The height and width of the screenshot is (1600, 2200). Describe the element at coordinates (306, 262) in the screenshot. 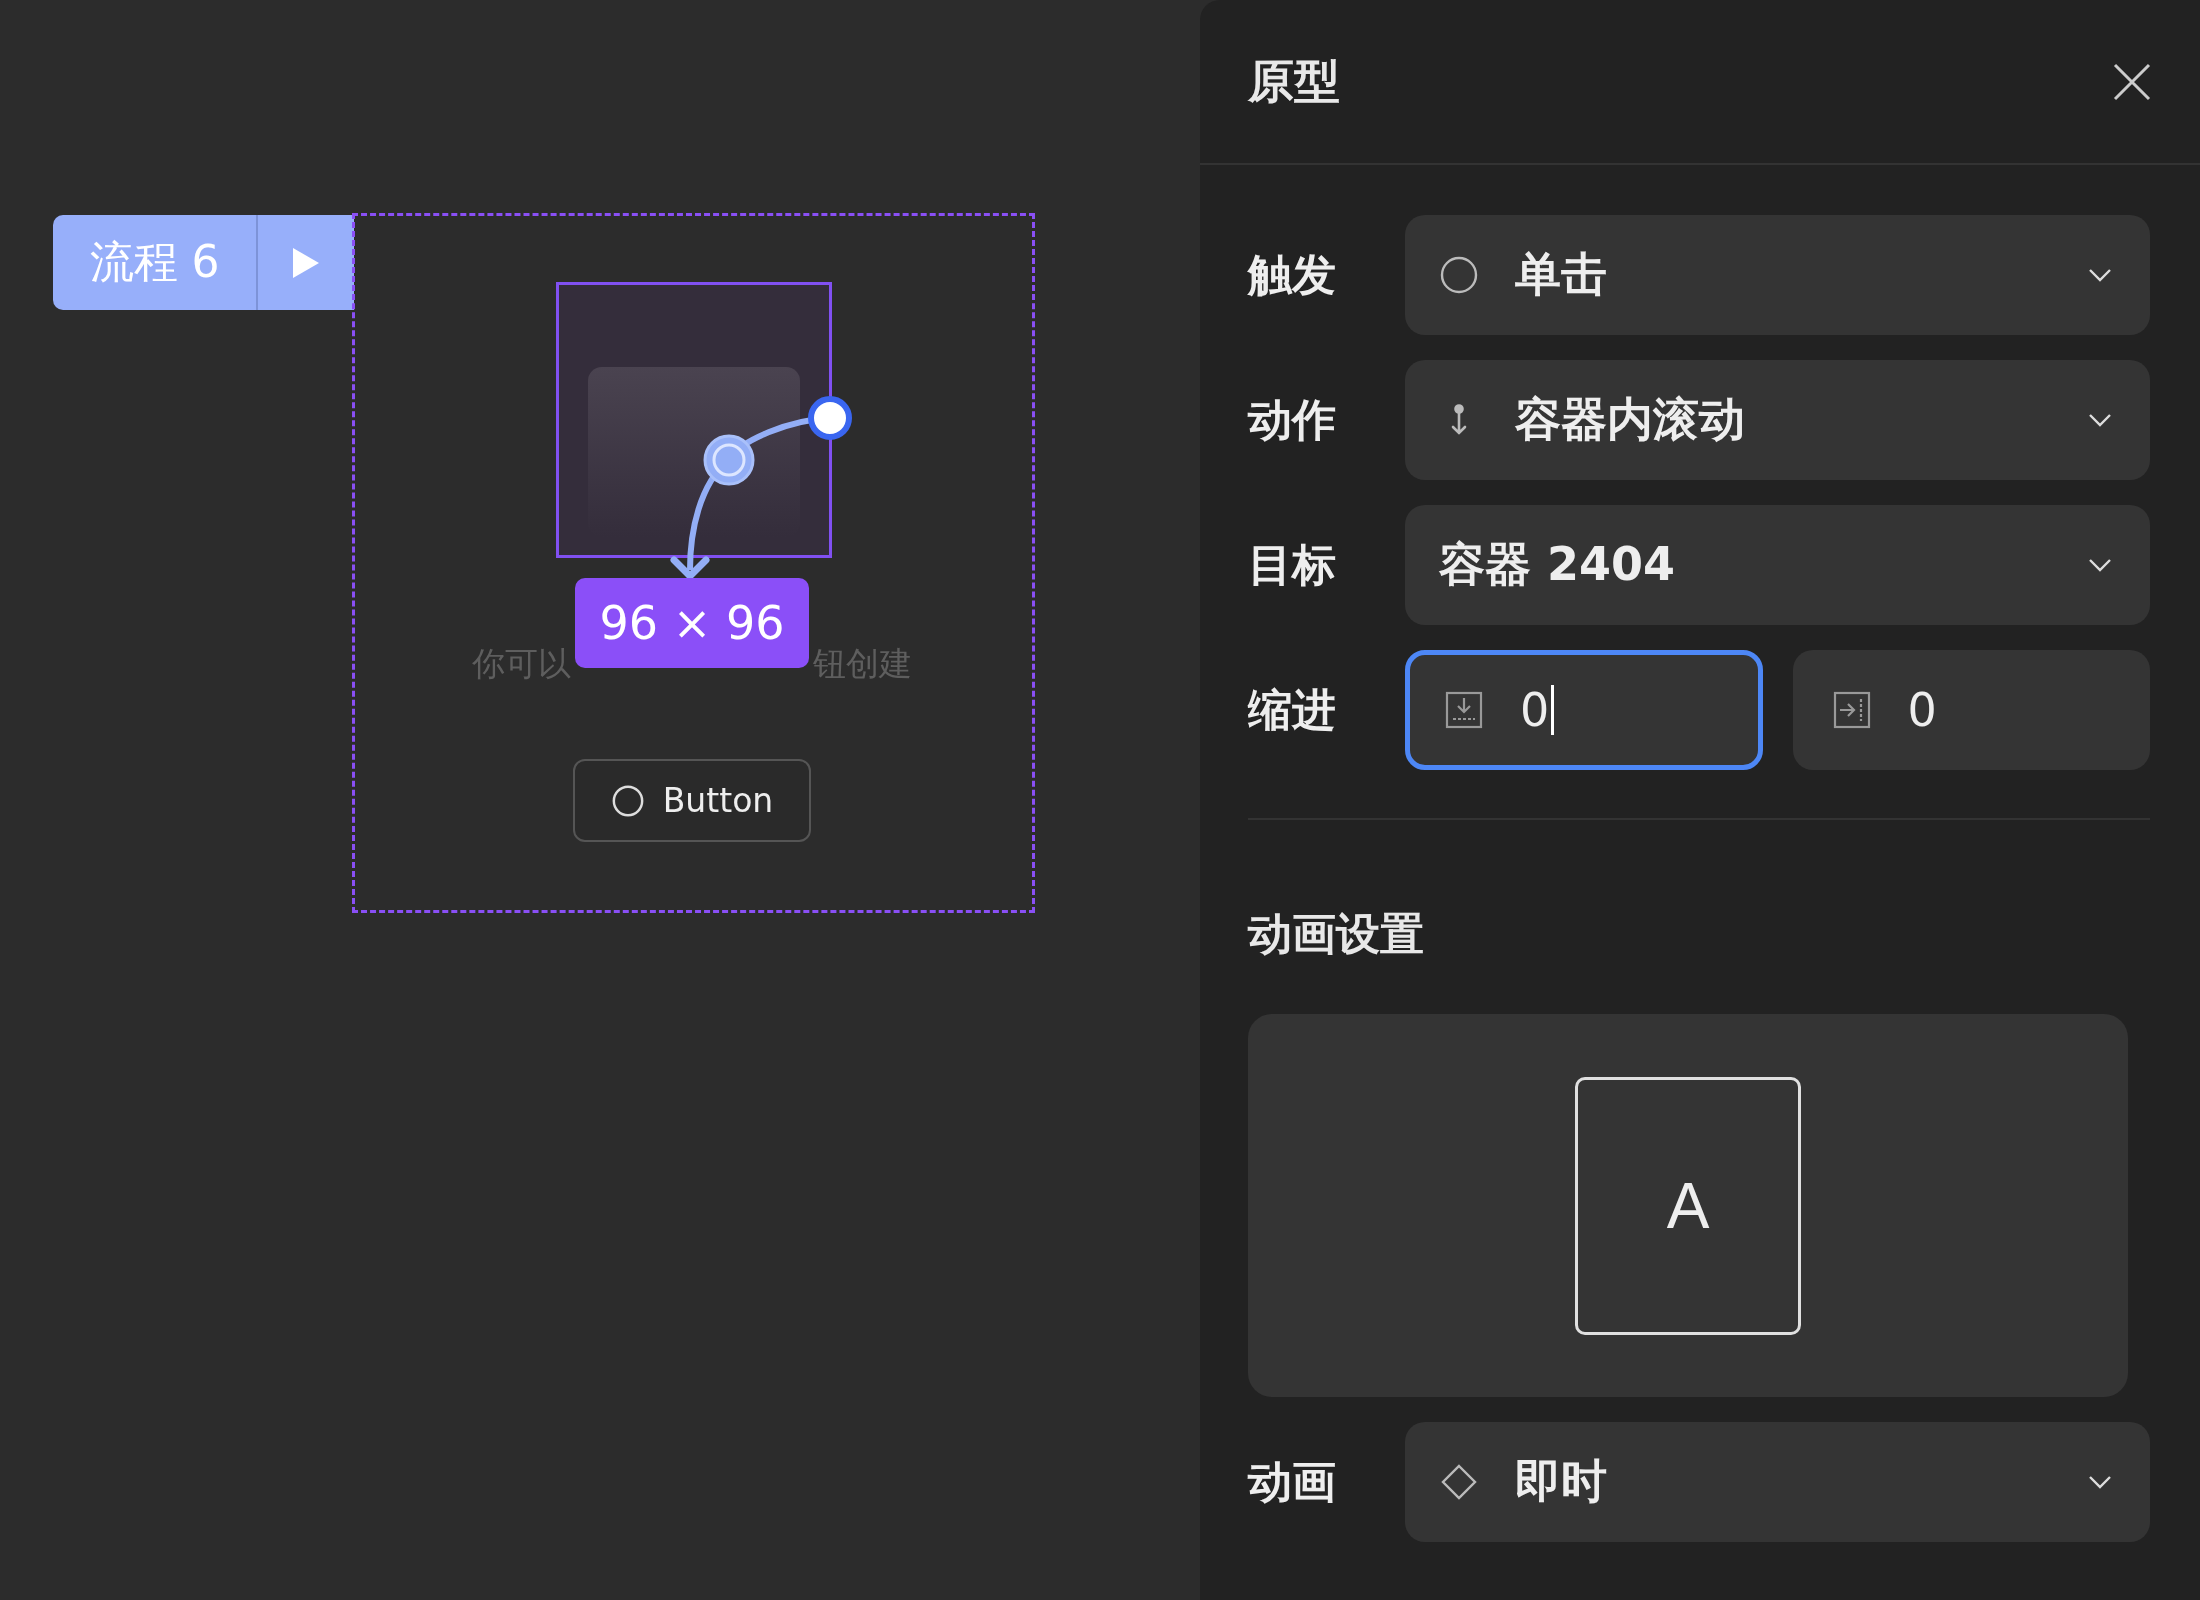

I see `play-icon` at that location.